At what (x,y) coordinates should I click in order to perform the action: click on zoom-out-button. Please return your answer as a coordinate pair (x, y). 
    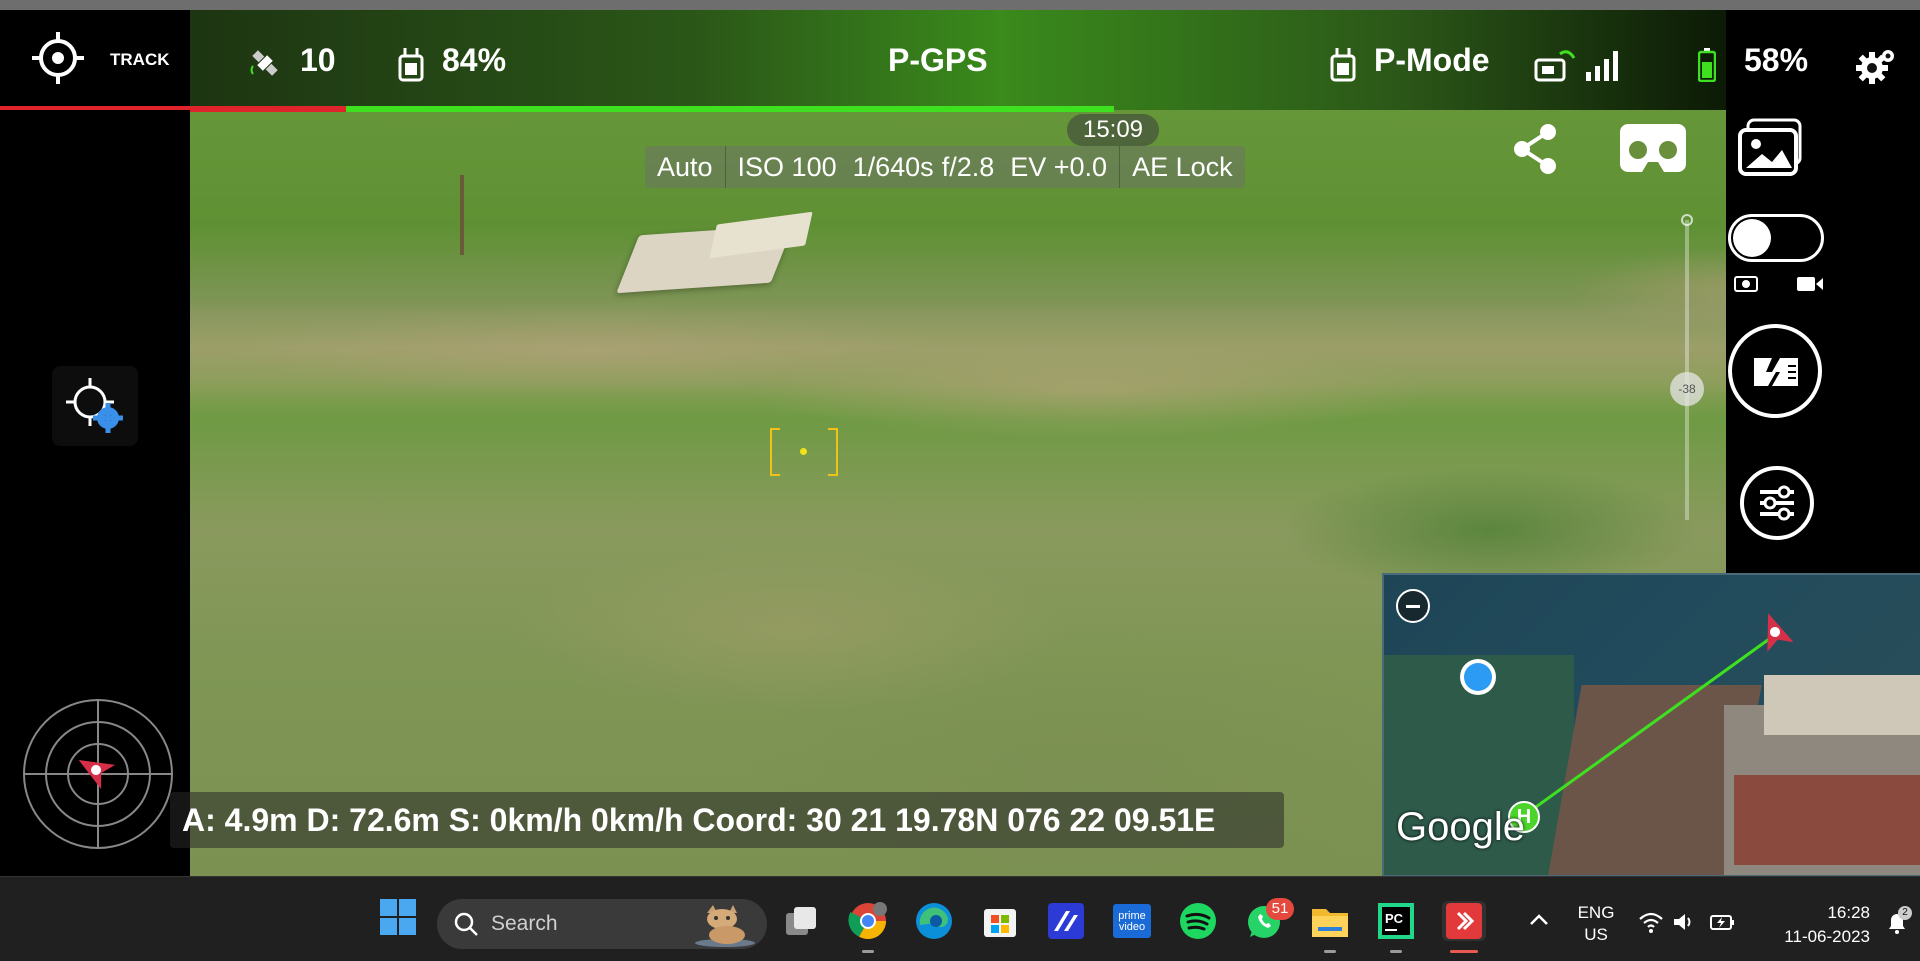
    Looking at the image, I should click on (1413, 606).